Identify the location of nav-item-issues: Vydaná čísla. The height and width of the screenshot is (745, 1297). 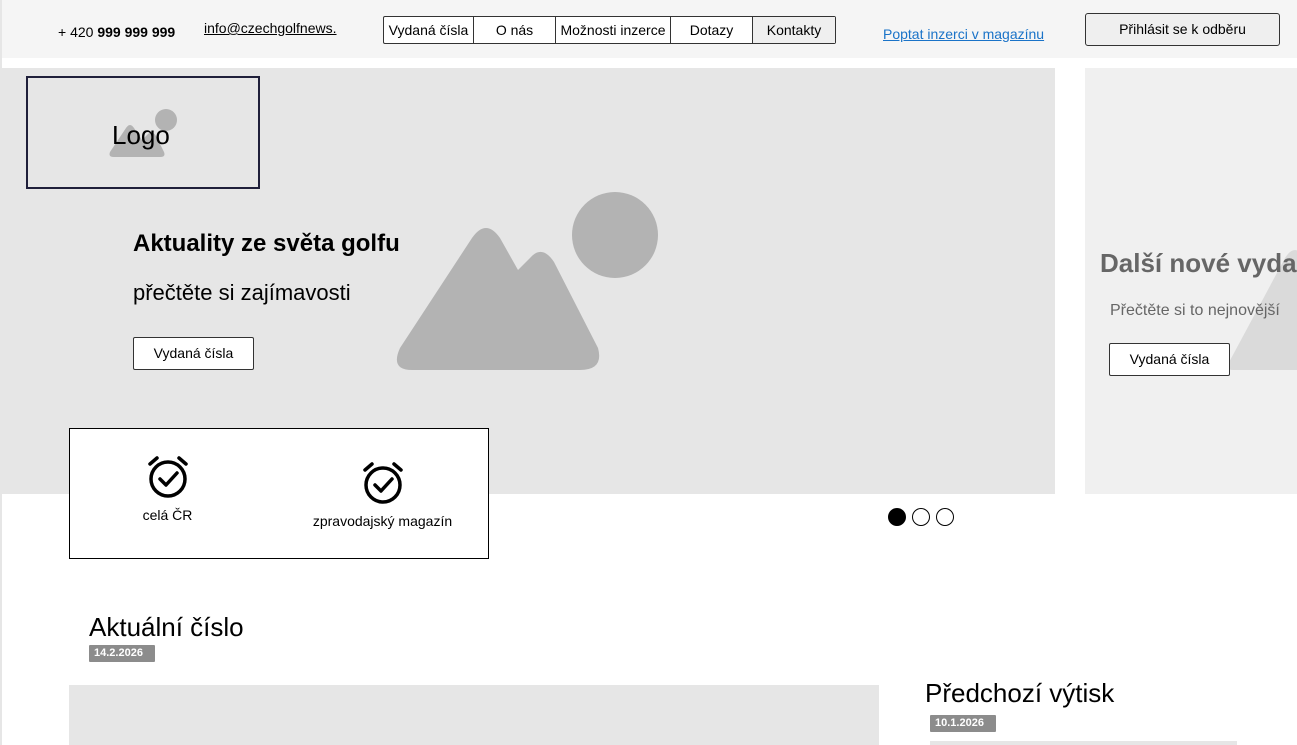
(429, 30).